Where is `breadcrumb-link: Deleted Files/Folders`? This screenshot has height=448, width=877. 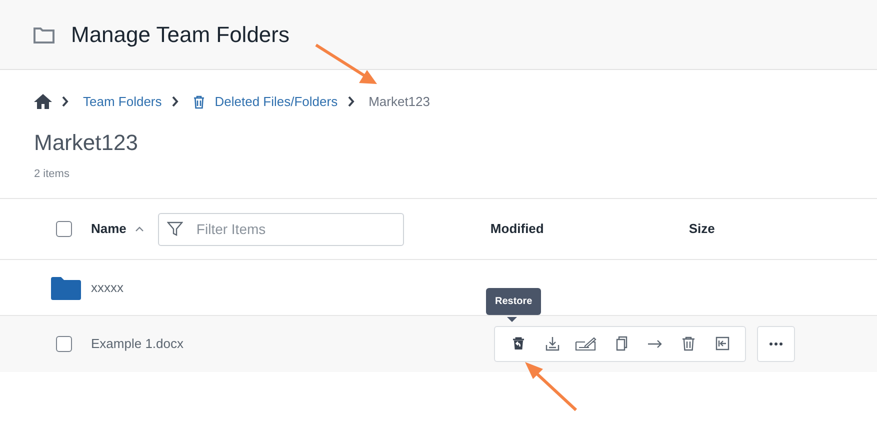 breadcrumb-link: Deleted Files/Folders is located at coordinates (265, 102).